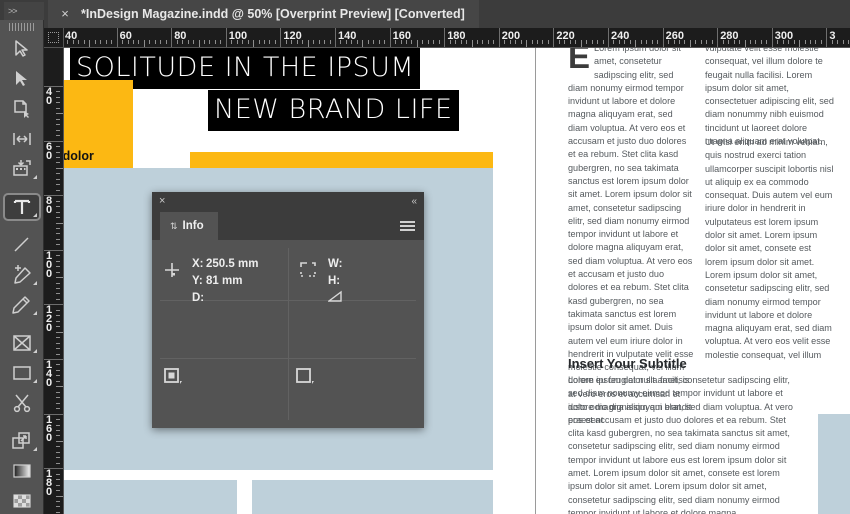 The height and width of the screenshot is (514, 850). I want to click on line-tool, so click(22, 245).